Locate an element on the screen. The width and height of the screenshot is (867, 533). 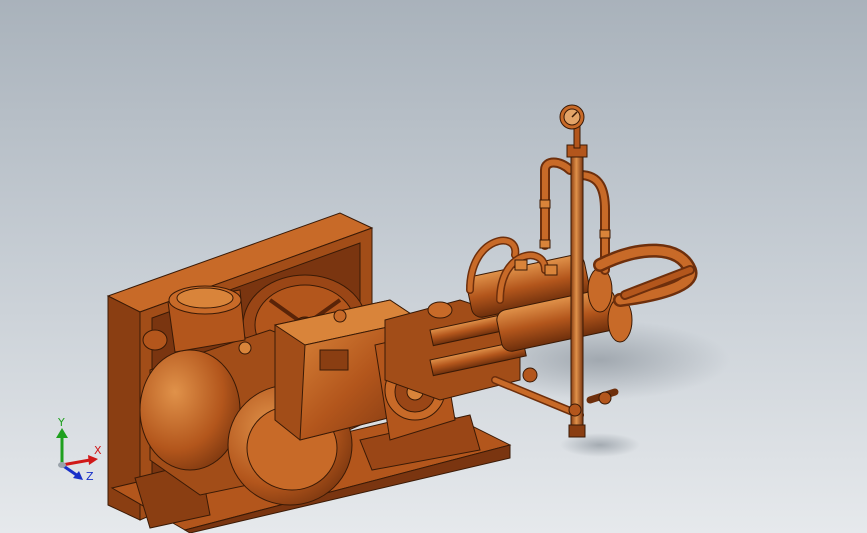
z-axis-label: Z is located at coordinates (90, 476).